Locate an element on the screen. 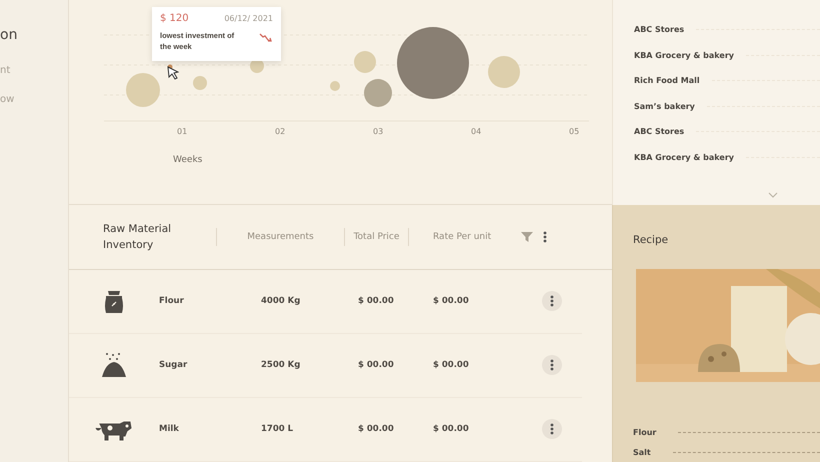  tooltip-amount: $ 120 is located at coordinates (174, 18).